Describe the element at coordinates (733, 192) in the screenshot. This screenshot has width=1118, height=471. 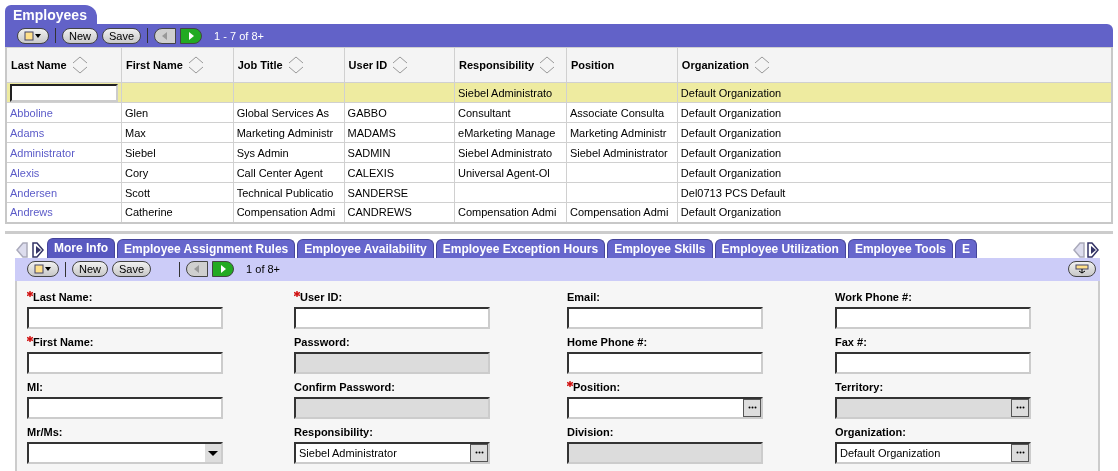
I see `table-cell: Del0713 PCS Default` at that location.